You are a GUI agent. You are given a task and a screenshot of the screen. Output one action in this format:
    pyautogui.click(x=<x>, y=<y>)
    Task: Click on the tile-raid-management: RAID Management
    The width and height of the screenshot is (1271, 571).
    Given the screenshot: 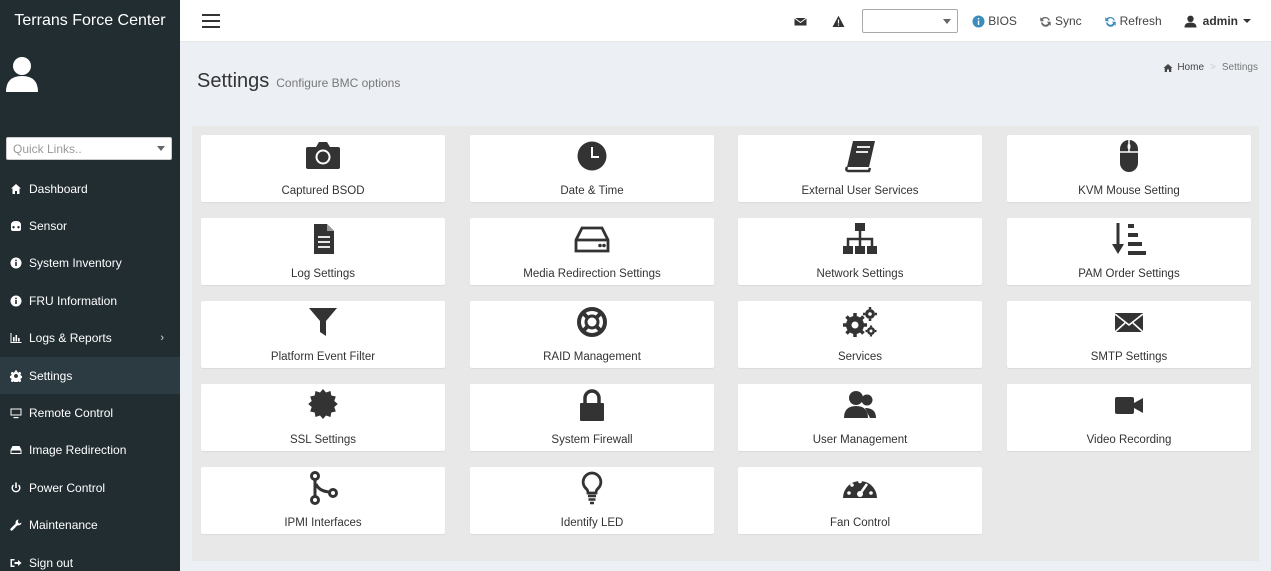 What is the action you would take?
    pyautogui.click(x=592, y=334)
    